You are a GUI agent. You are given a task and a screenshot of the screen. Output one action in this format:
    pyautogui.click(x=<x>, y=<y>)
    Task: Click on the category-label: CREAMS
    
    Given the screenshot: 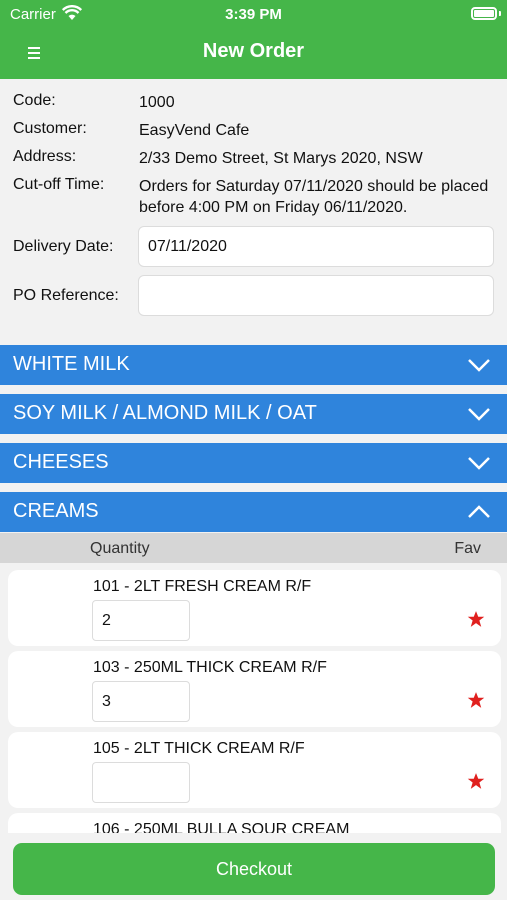 What is the action you would take?
    pyautogui.click(x=56, y=511)
    